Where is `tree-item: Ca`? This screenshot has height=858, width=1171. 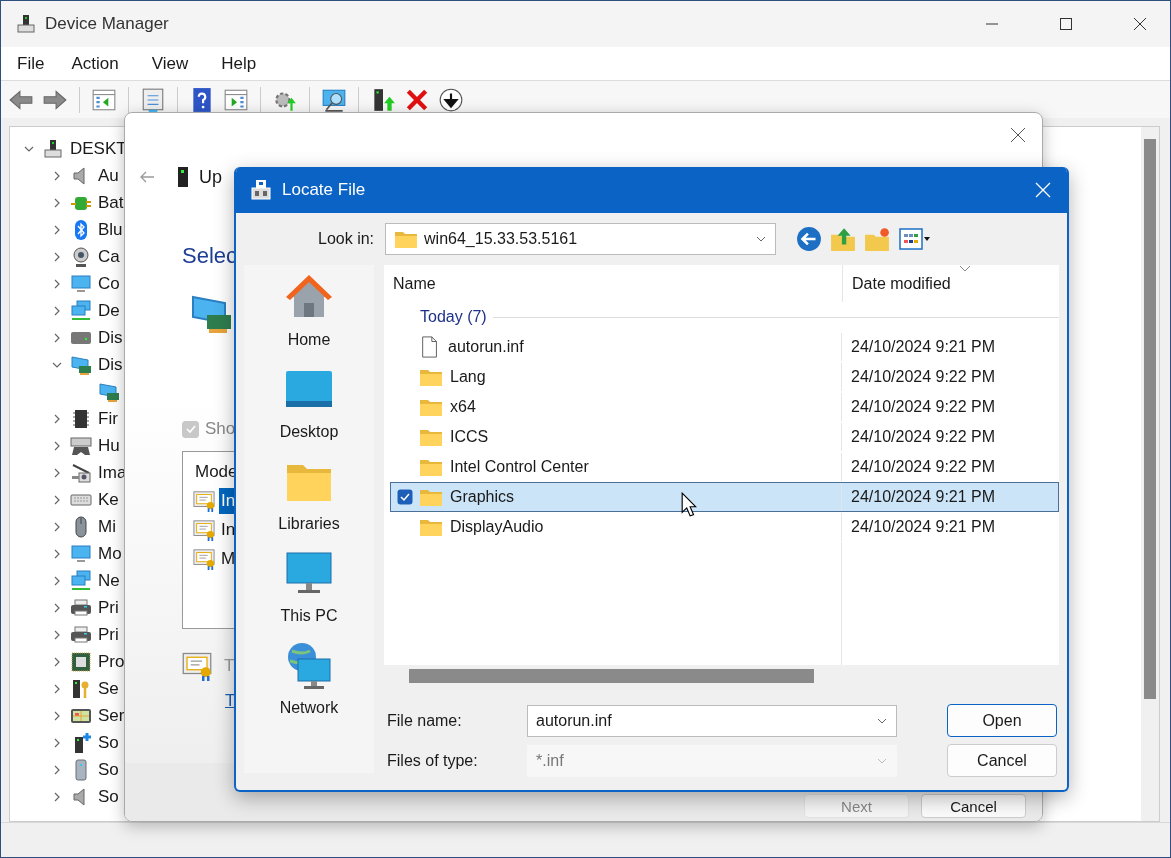
tree-item: Ca is located at coordinates (109, 256).